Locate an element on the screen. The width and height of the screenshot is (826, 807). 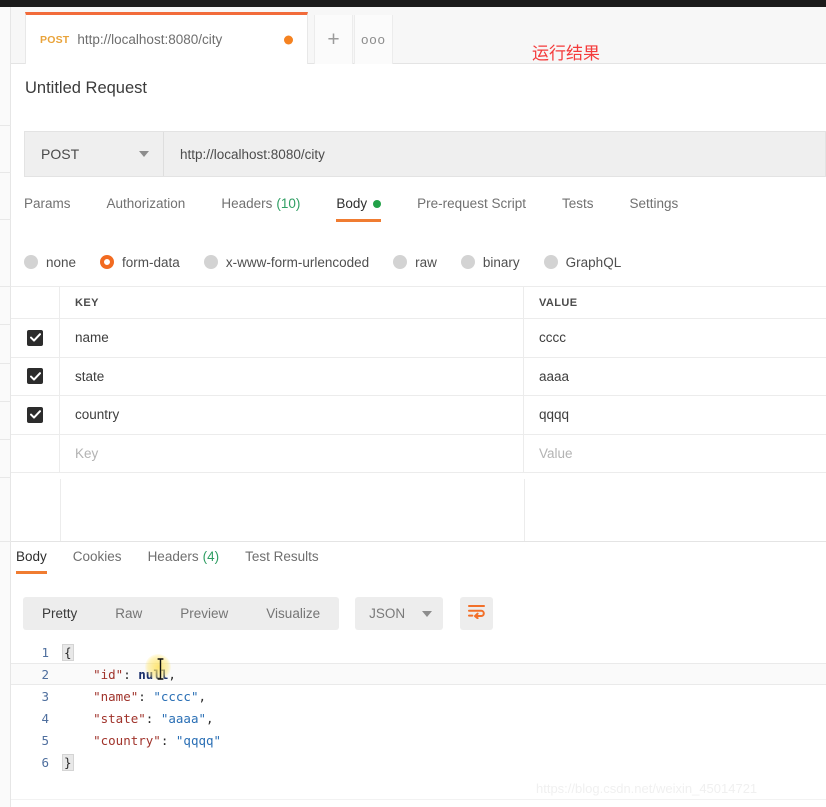
radio-icon-form-data is located at coordinates (107, 262).